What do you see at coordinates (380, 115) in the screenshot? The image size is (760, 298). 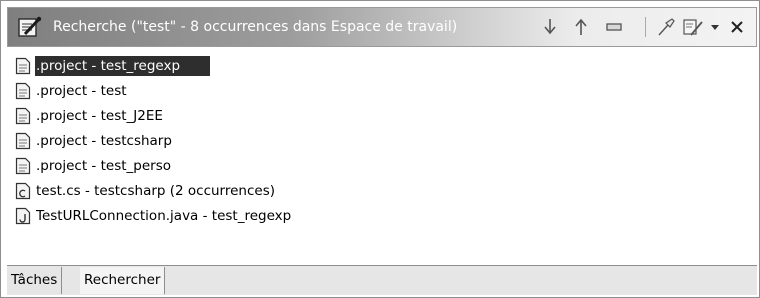 I see `result-item: .project - test_J2EE` at bounding box center [380, 115].